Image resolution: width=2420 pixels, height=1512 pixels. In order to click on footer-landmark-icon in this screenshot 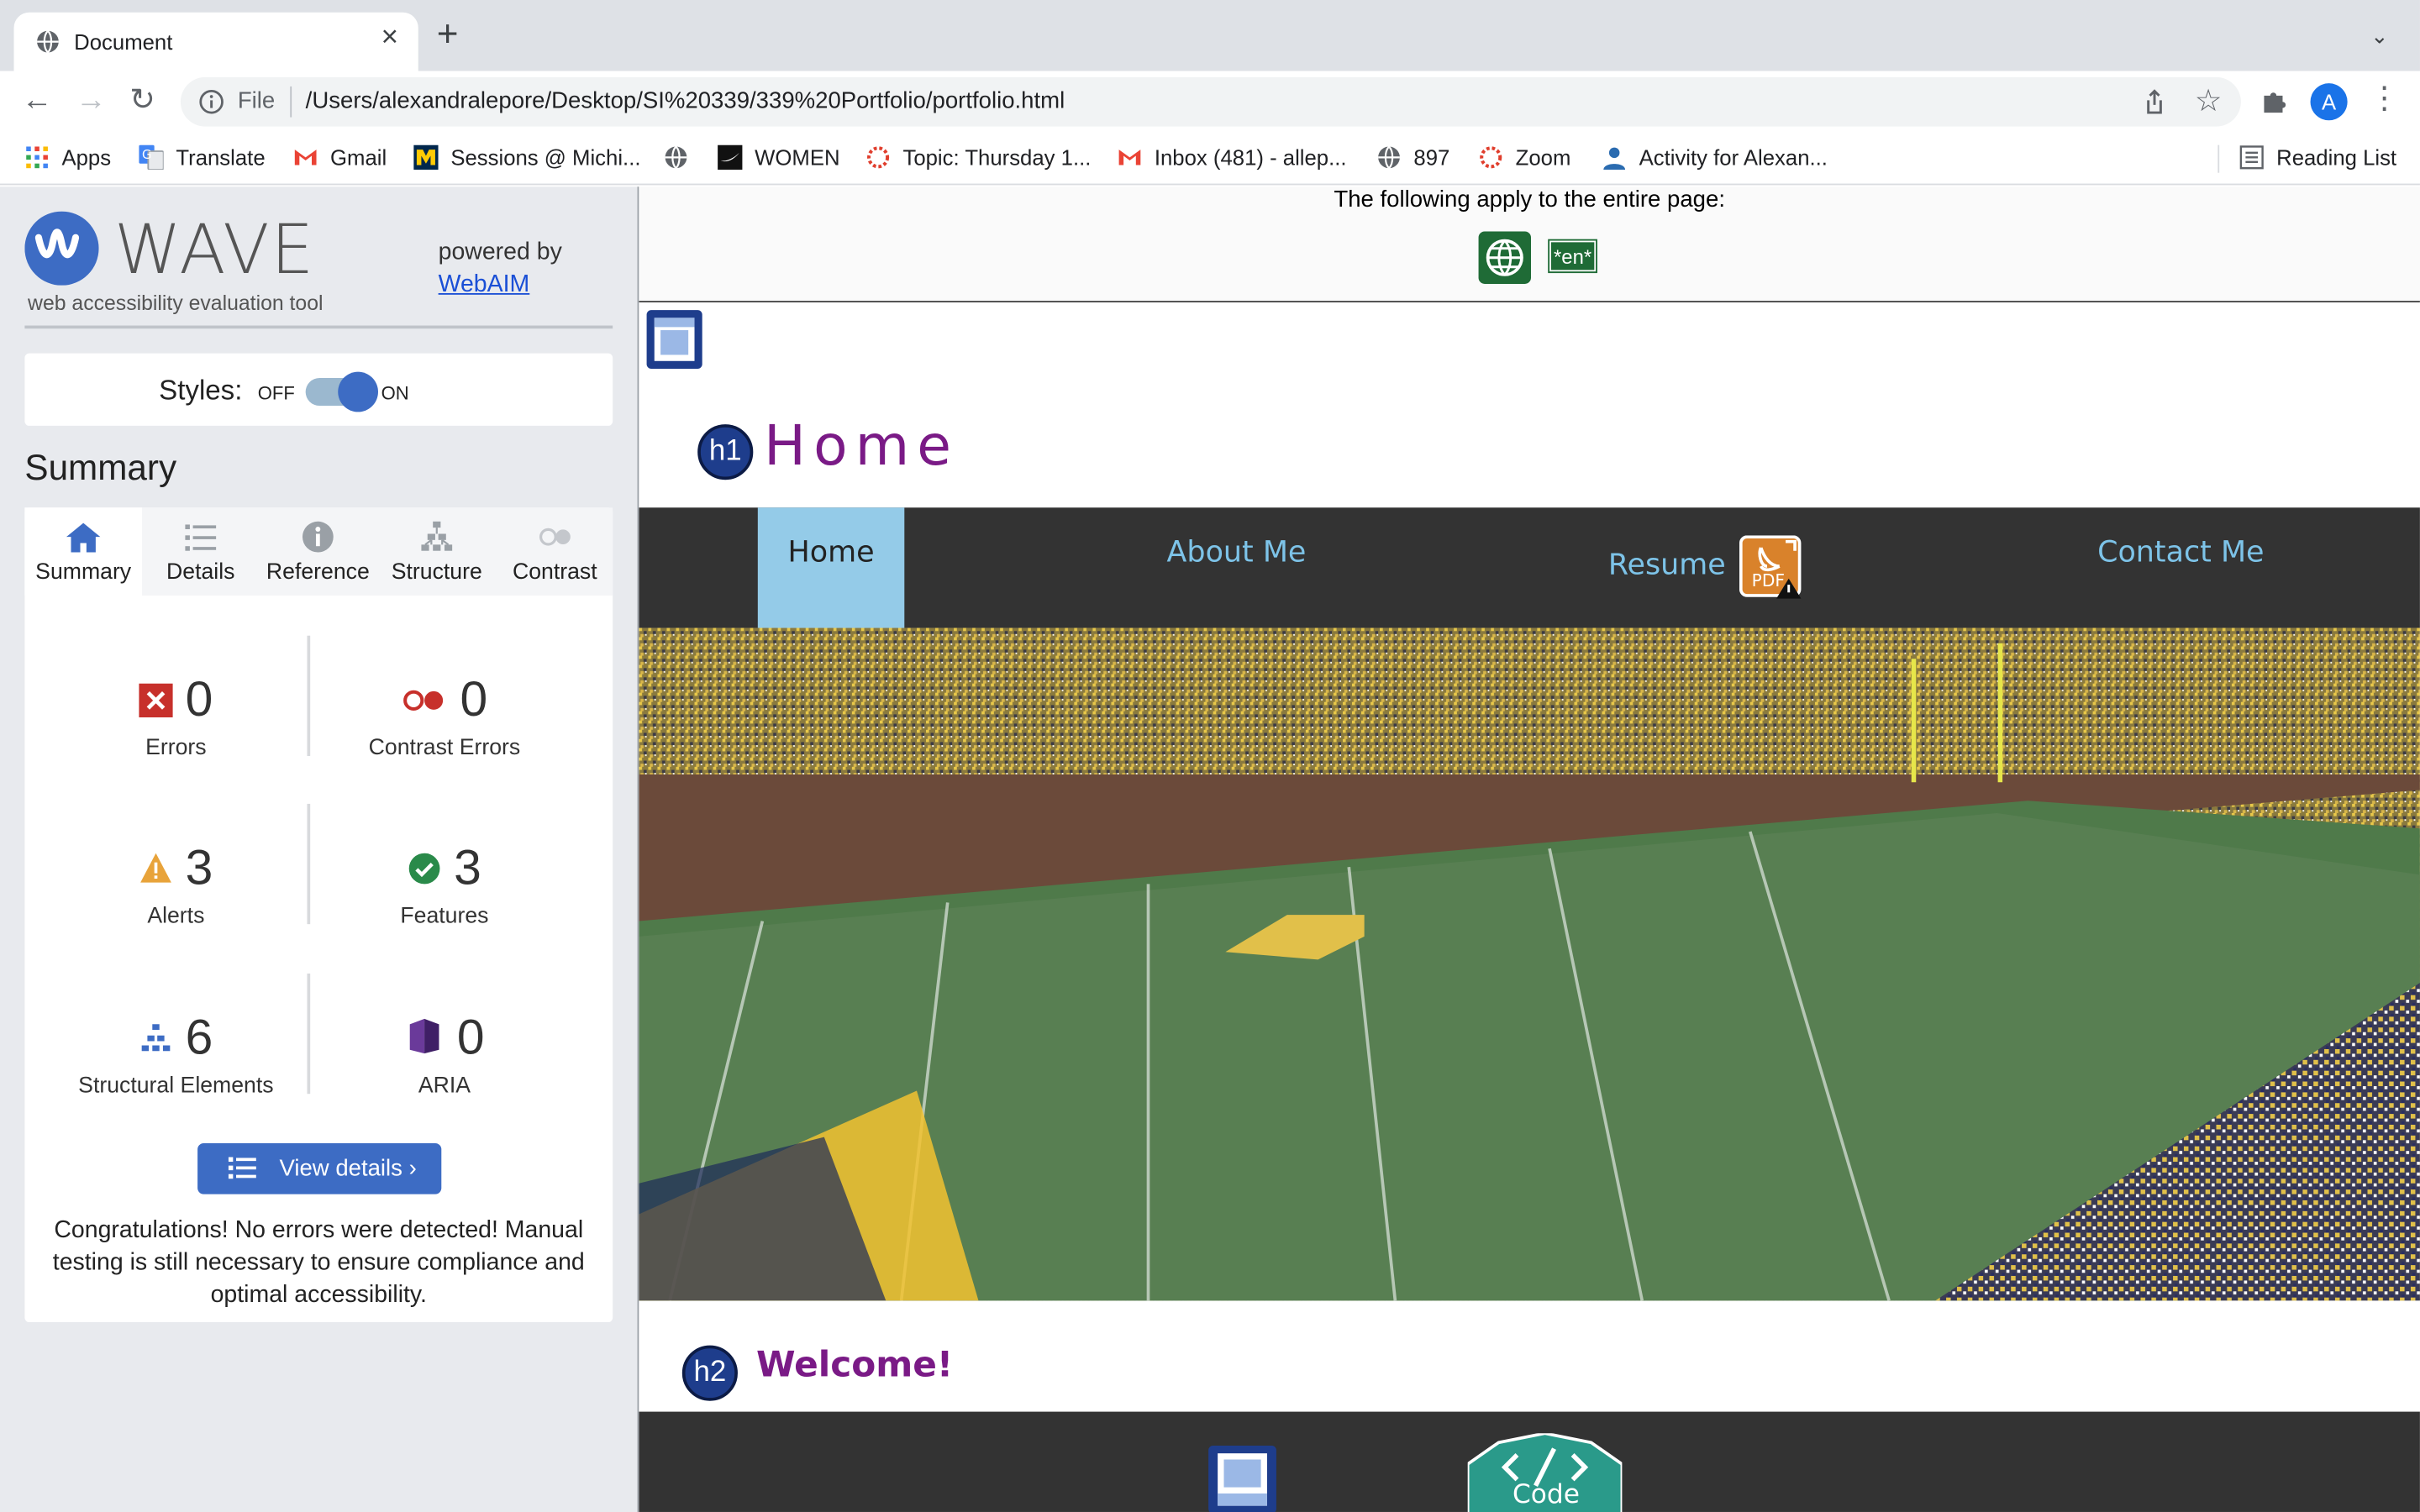, I will do `click(1242, 1478)`.